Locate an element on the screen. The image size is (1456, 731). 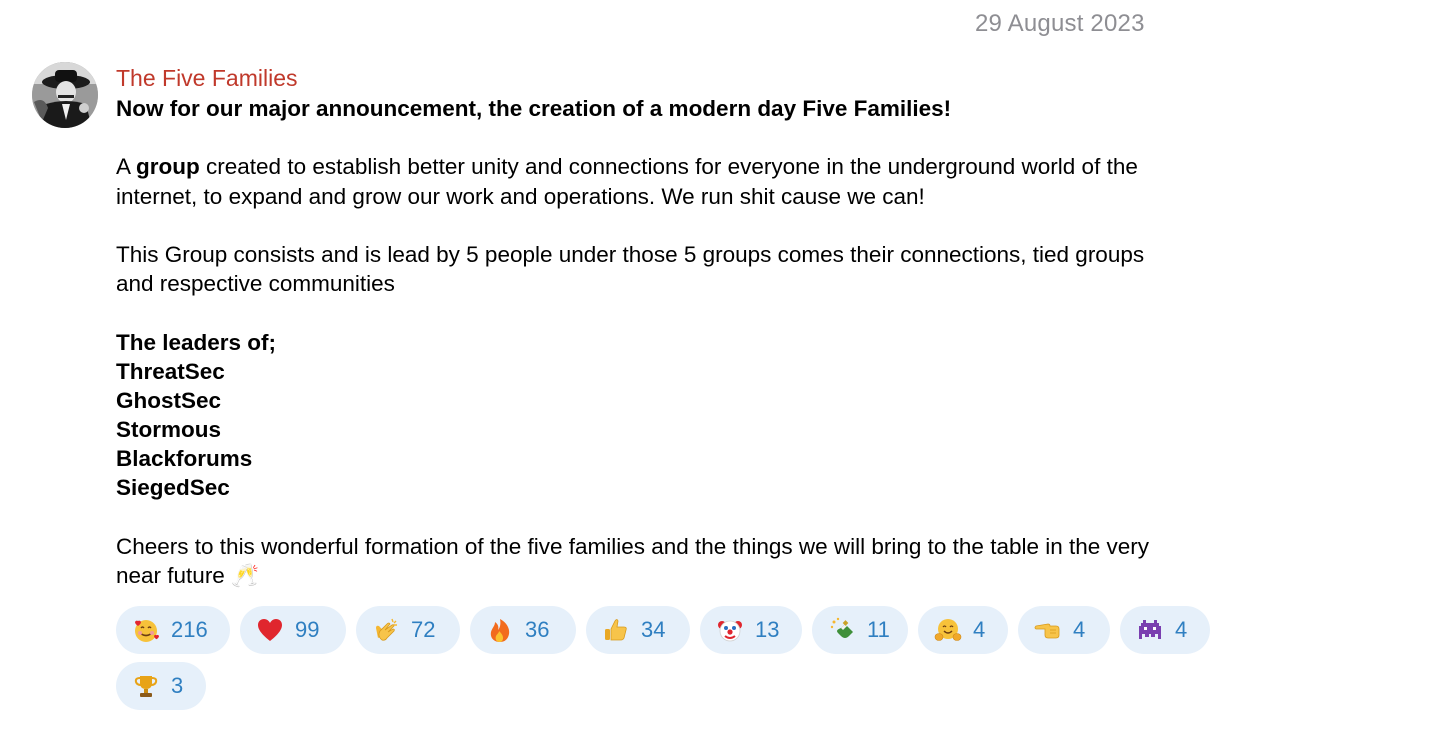
reaction-count: 34 is located at coordinates (653, 629).